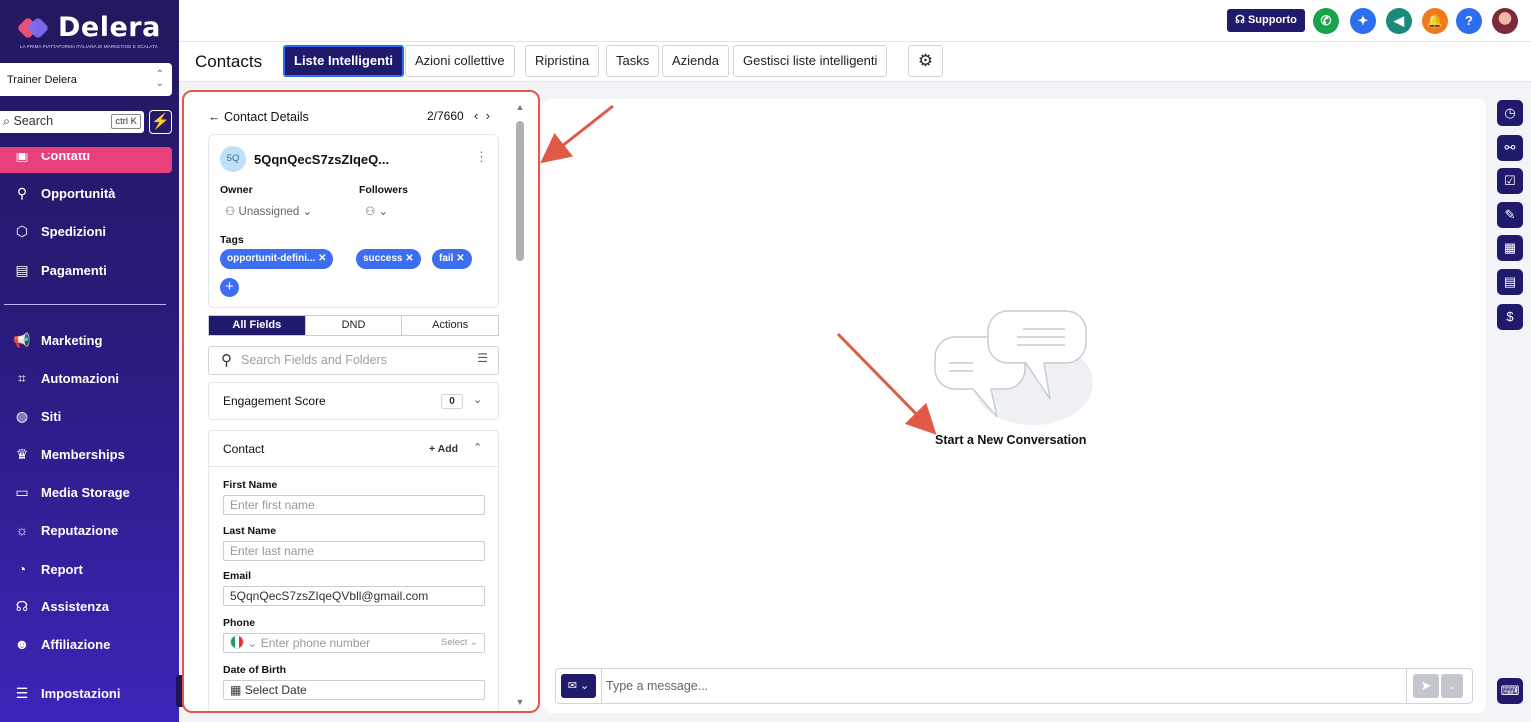 The height and width of the screenshot is (722, 1531). I want to click on chat-bubbles-illustration, so click(1013, 367).